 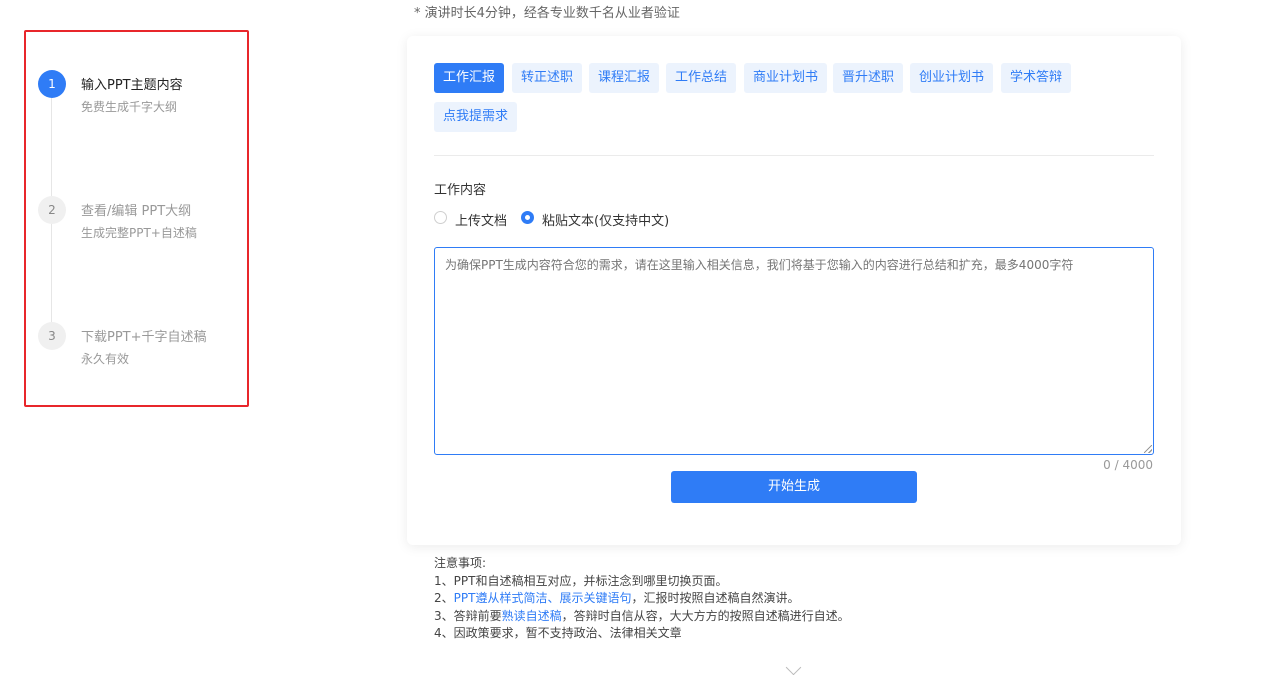 What do you see at coordinates (558, 633) in the screenshot?
I see `notes-line-4: 4、因政策要求，暂不支持政治、法律相关文章` at bounding box center [558, 633].